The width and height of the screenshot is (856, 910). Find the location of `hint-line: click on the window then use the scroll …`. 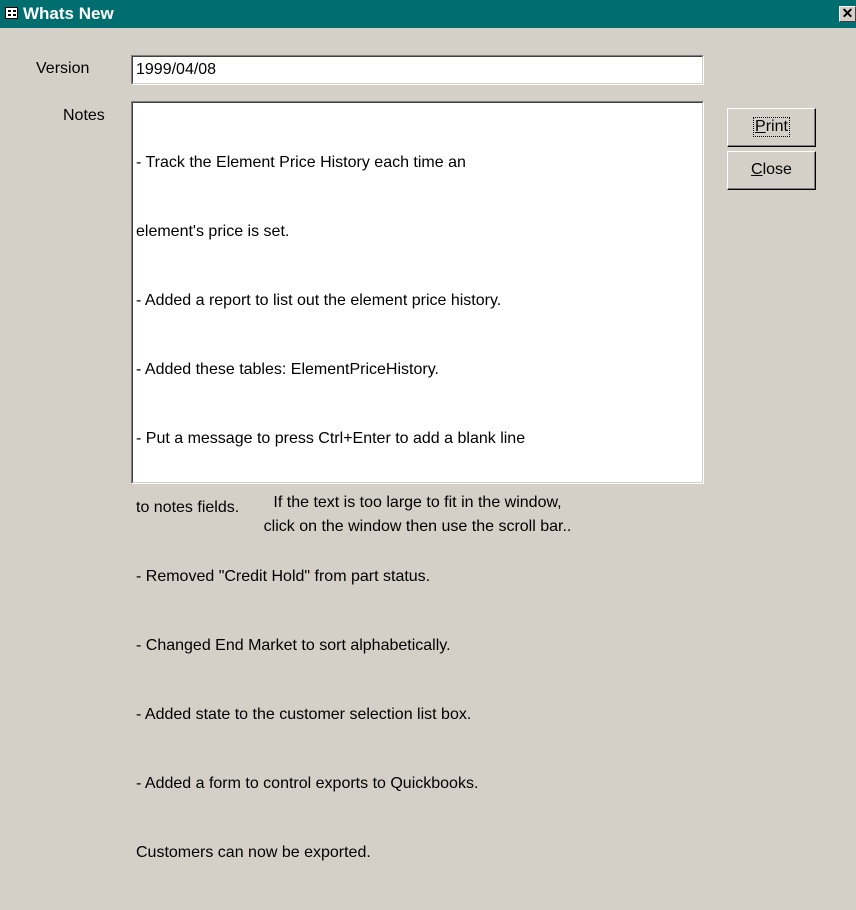

hint-line: click on the window then use the scroll … is located at coordinates (417, 526).